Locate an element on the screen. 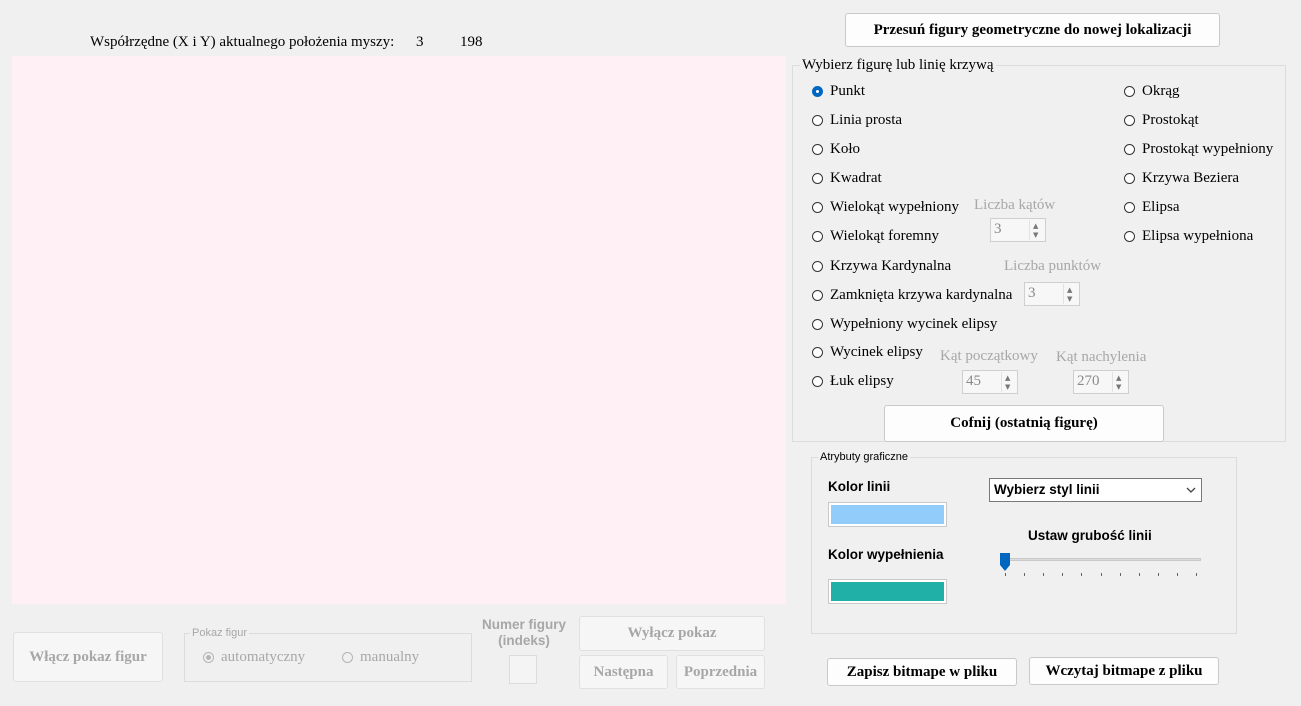 This screenshot has width=1301, height=706. line-color-label: Kolor linii is located at coordinates (859, 486).